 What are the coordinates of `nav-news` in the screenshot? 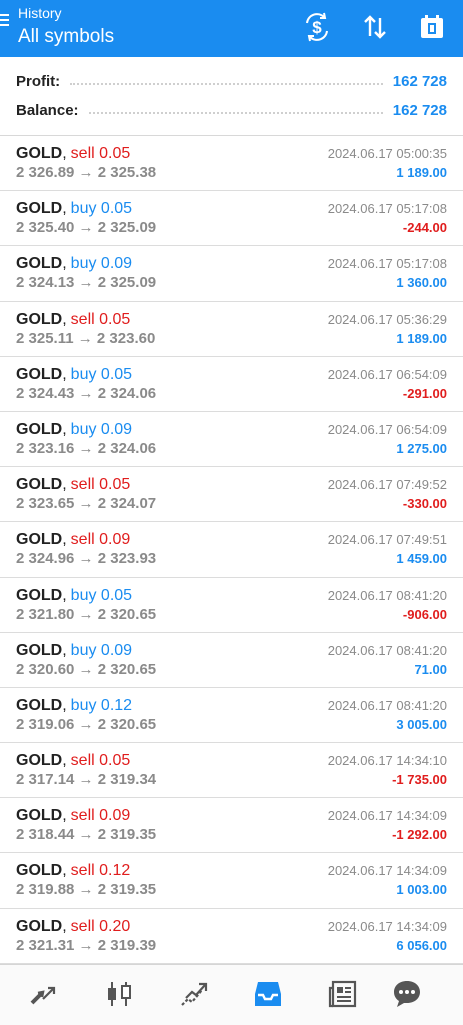 It's located at (343, 994).